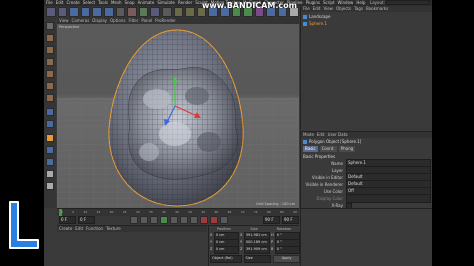 The height and width of the screenshot is (266, 474). Describe the element at coordinates (367, 24) in the screenshot. I see `object-row-selected: Sphere.1` at that location.